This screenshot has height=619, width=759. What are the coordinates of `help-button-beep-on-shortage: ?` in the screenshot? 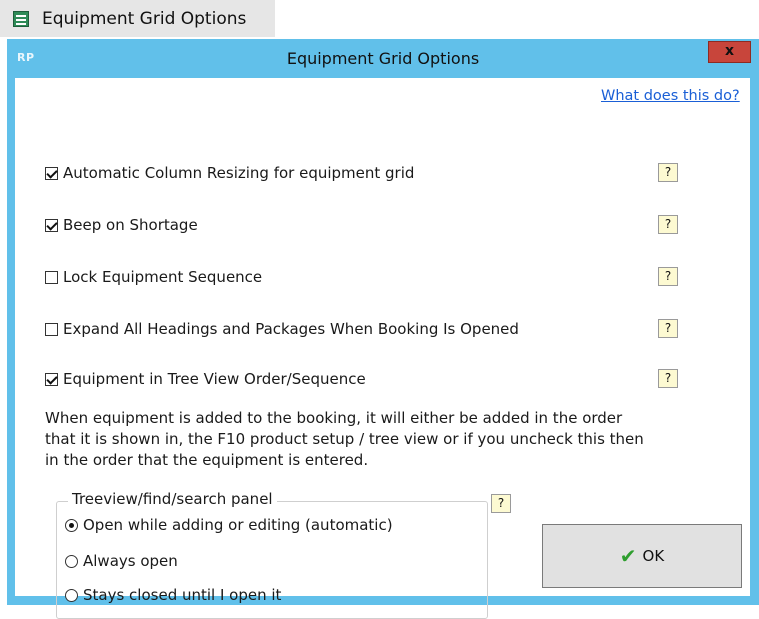 It's located at (668, 224).